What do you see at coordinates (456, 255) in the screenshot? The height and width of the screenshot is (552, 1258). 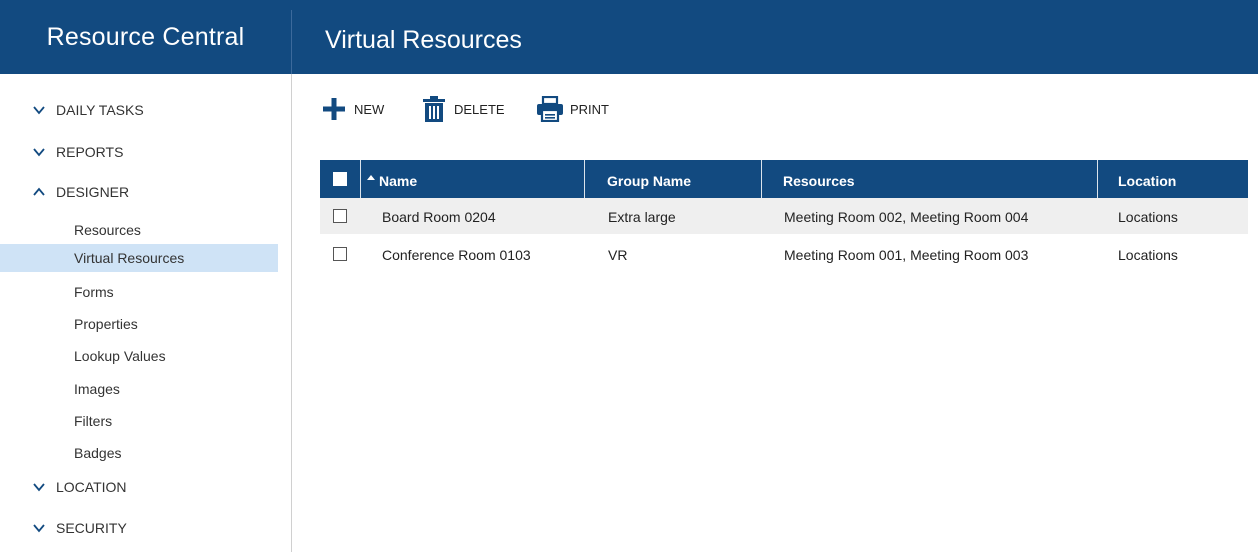 I see `cell-name: Conference Room 0103` at bounding box center [456, 255].